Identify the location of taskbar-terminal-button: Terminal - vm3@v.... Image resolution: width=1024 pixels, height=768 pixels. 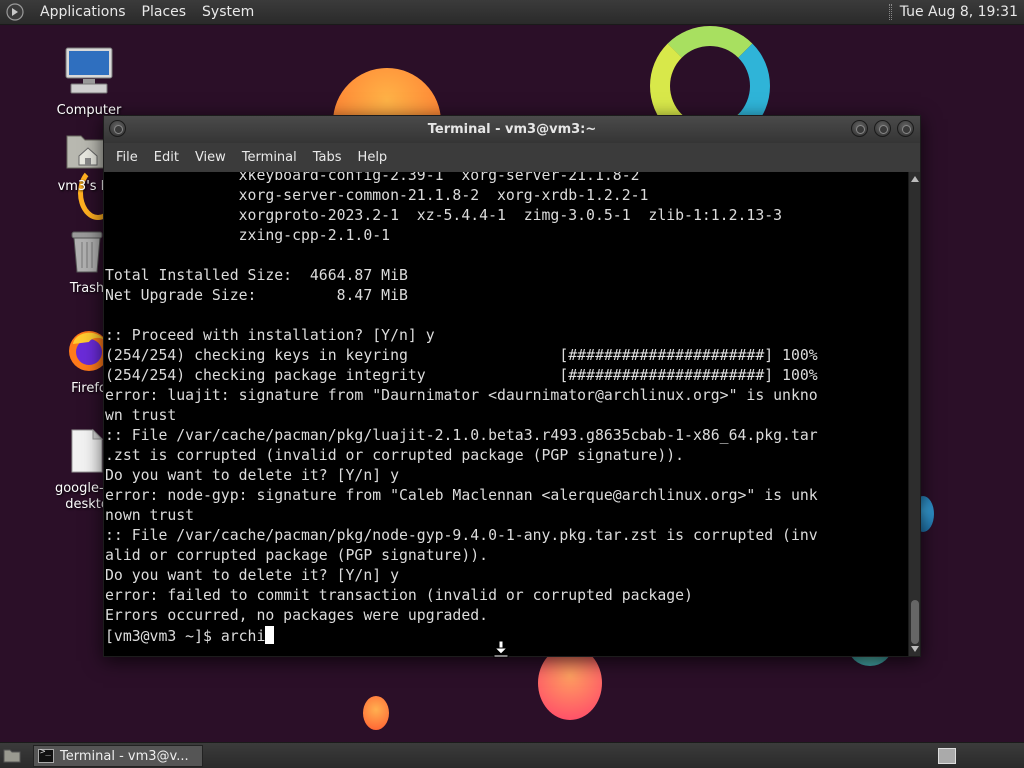
(118, 756).